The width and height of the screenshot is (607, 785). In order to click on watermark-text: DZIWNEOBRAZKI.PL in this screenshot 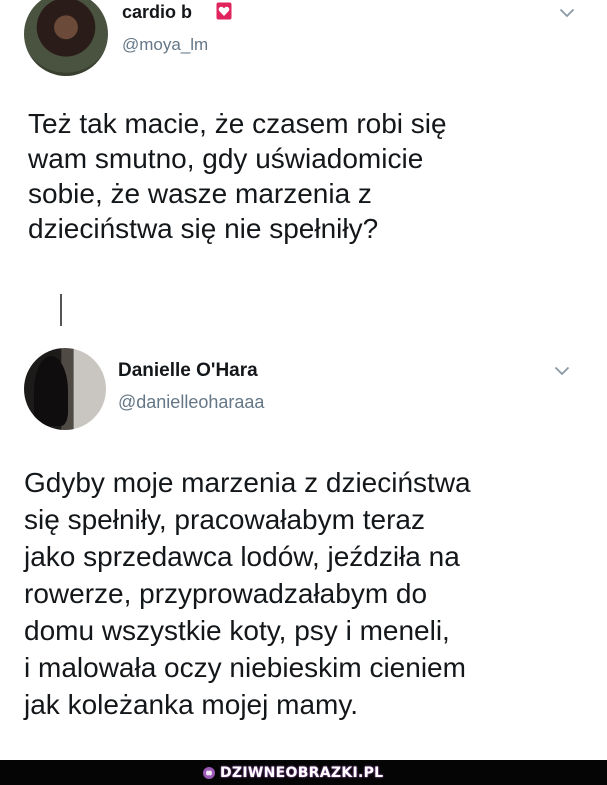, I will do `click(302, 772)`.